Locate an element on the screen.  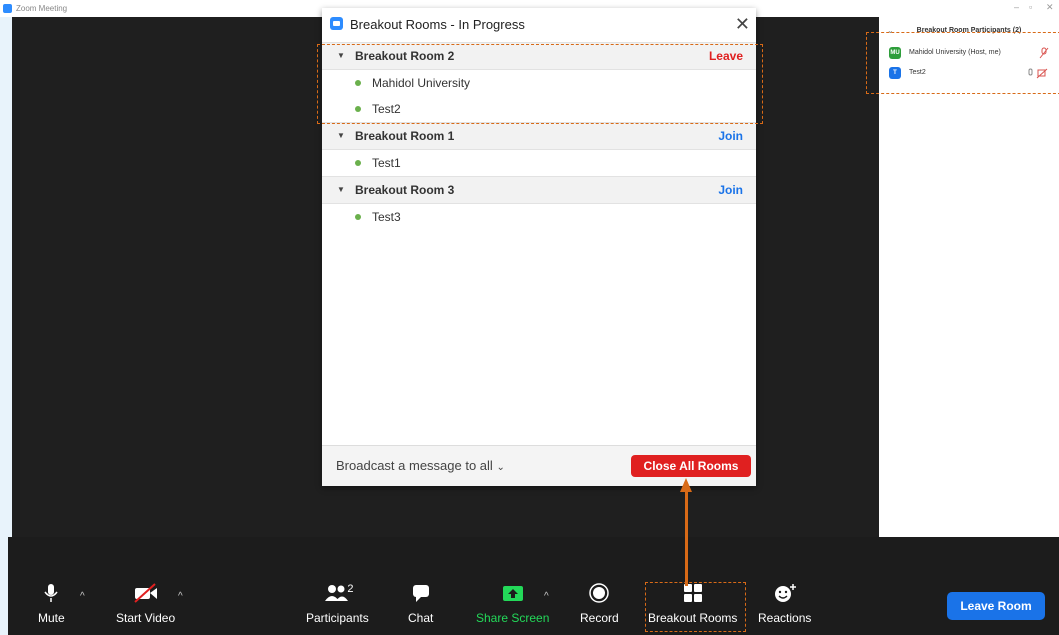
annotation-arrow is located at coordinates (686, 538).